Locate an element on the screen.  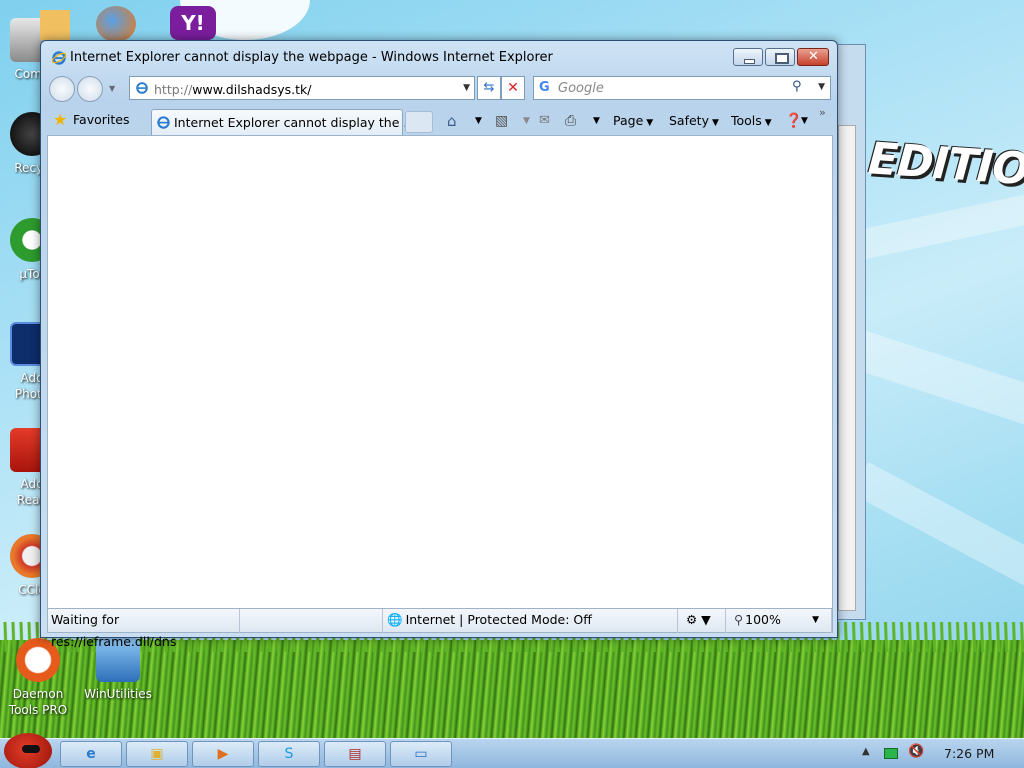
print-icon: ⎙ is located at coordinates (570, 121).